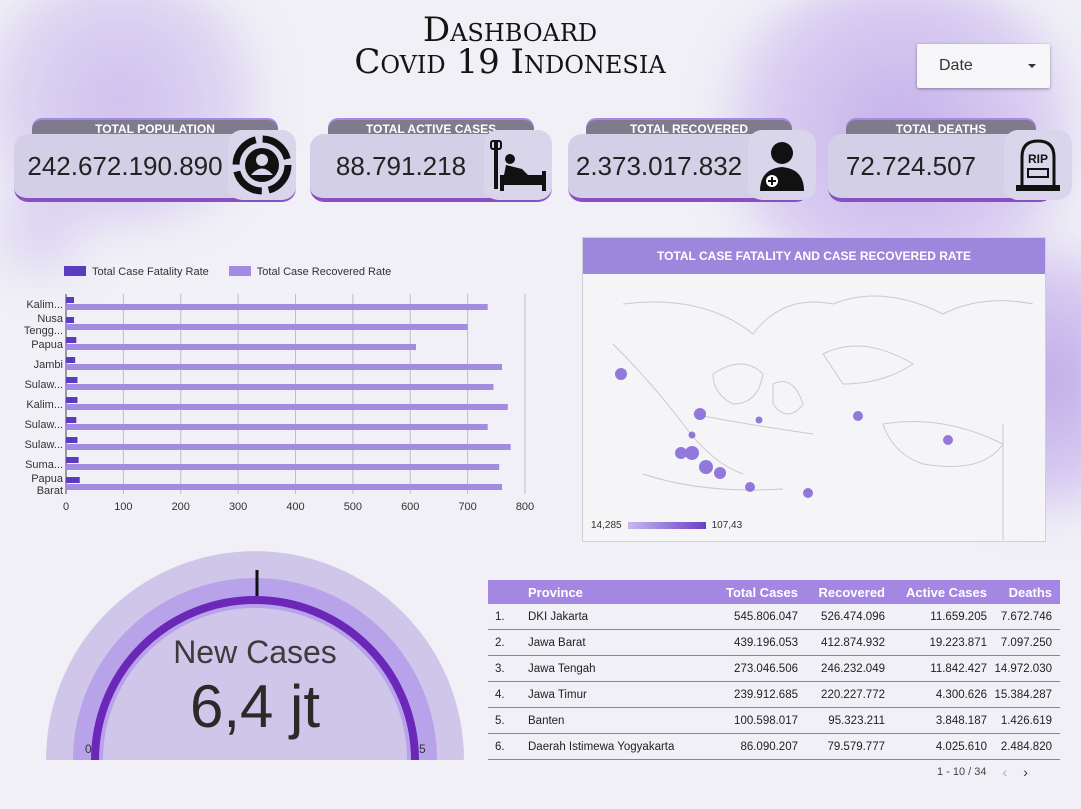 This screenshot has height=809, width=1081. I want to click on title-line-2: Covid 19 Indonesia, so click(510, 62).